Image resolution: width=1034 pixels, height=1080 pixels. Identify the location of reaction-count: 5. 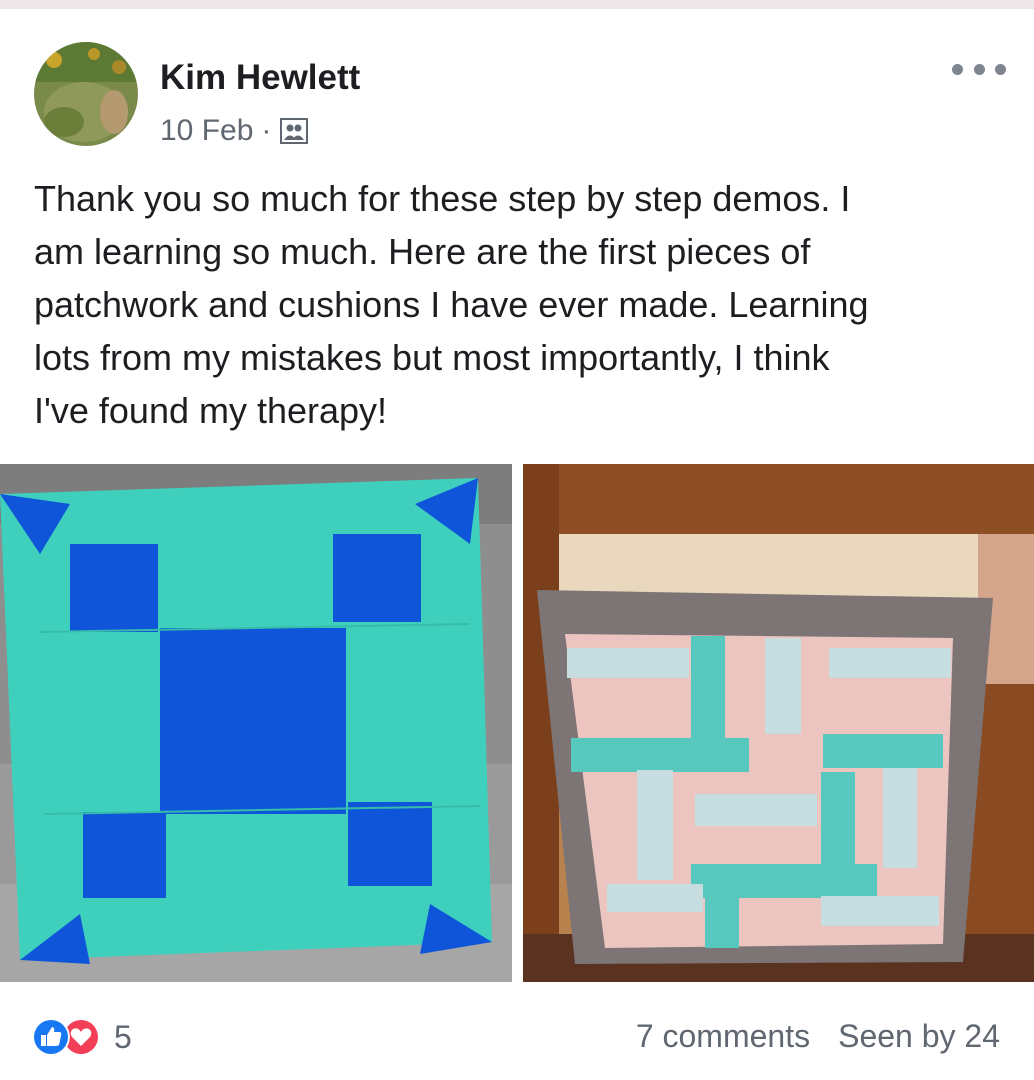
(123, 1036).